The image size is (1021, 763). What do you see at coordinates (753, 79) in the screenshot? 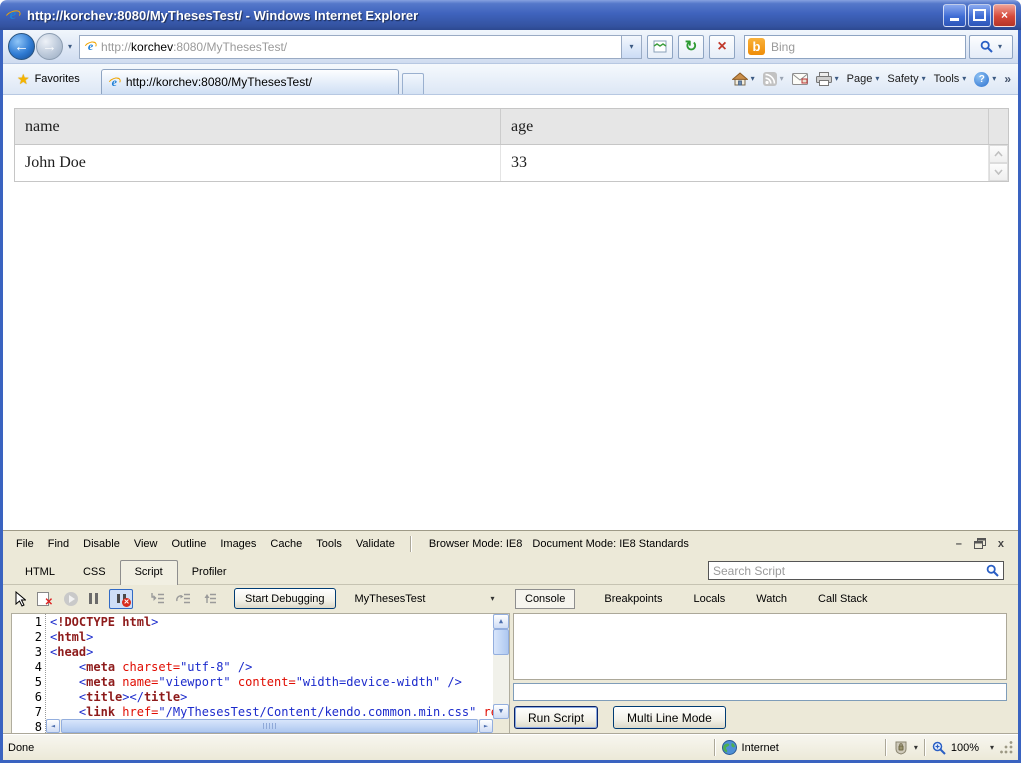
I see `home-dropdown: ▾` at bounding box center [753, 79].